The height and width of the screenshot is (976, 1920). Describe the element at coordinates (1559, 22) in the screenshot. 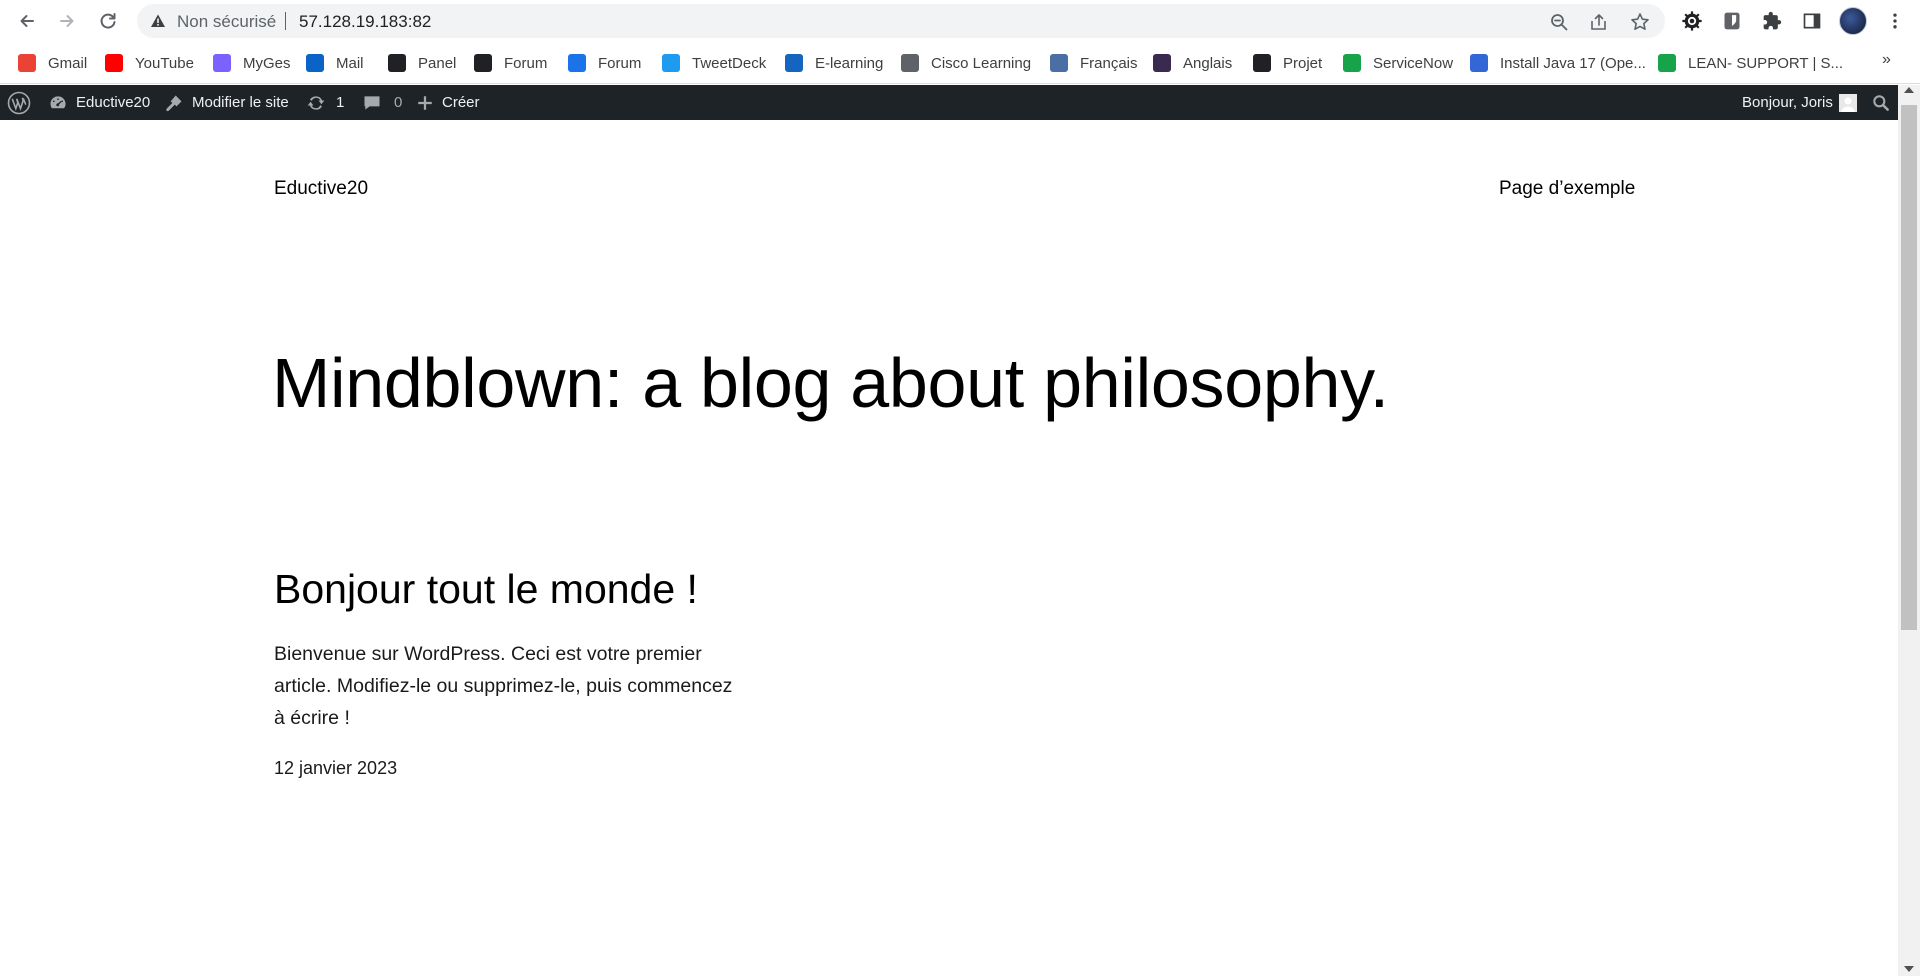

I see `zoom-icon` at that location.